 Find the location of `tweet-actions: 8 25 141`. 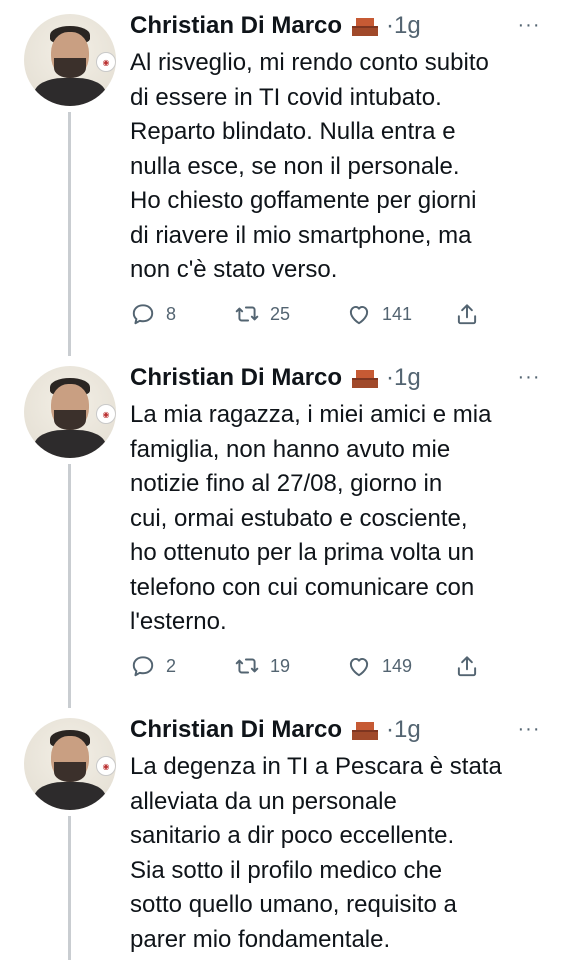

tweet-actions: 8 25 141 is located at coordinates (305, 314).